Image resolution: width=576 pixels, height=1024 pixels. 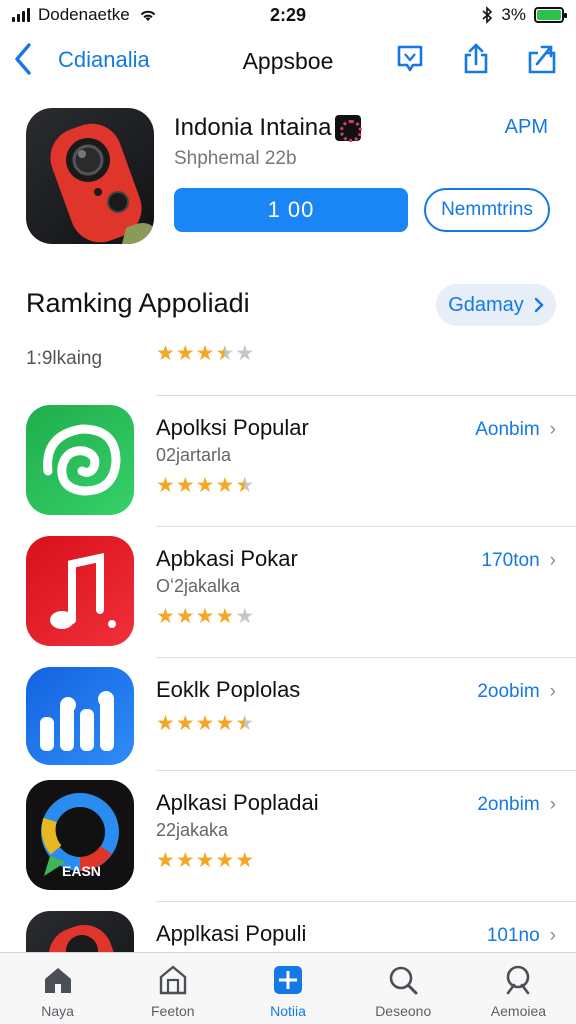 What do you see at coordinates (194, 455) in the screenshot?
I see `app-subtitle: 02jartarla` at bounding box center [194, 455].